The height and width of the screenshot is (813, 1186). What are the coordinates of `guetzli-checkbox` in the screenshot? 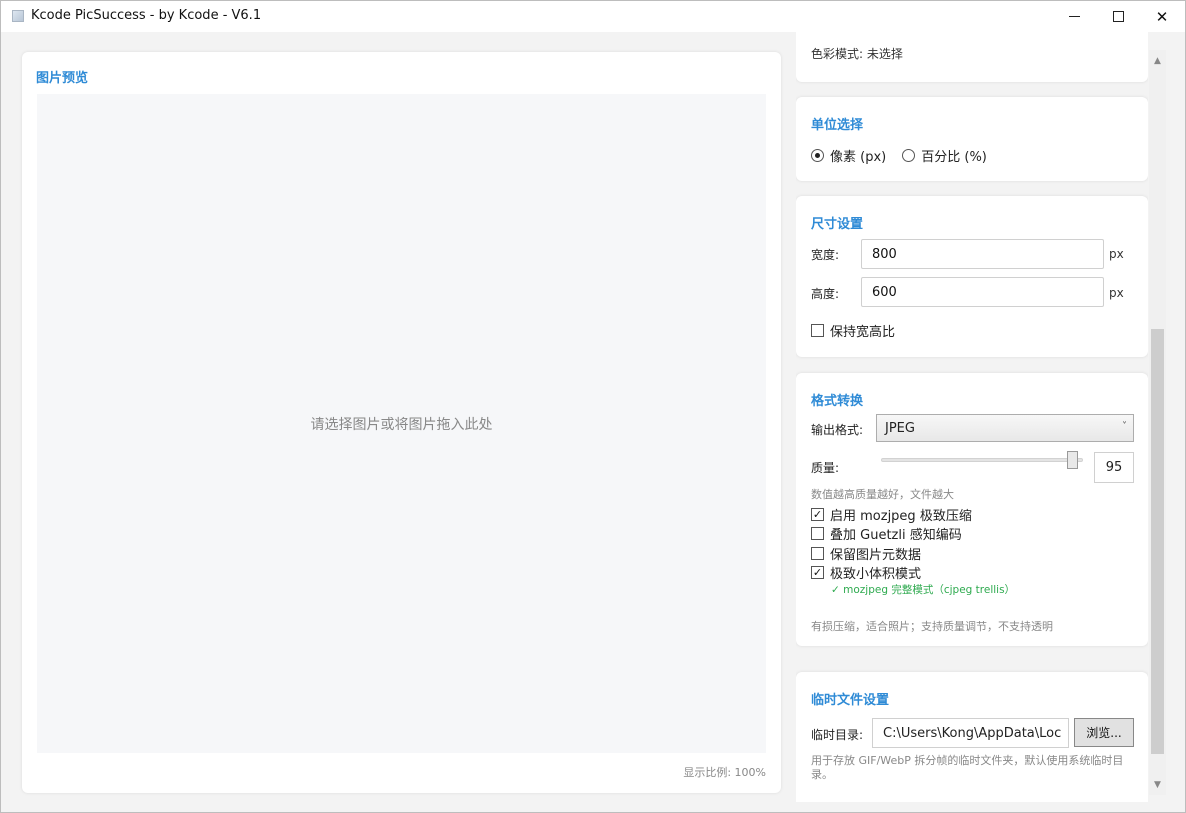 It's located at (817, 533).